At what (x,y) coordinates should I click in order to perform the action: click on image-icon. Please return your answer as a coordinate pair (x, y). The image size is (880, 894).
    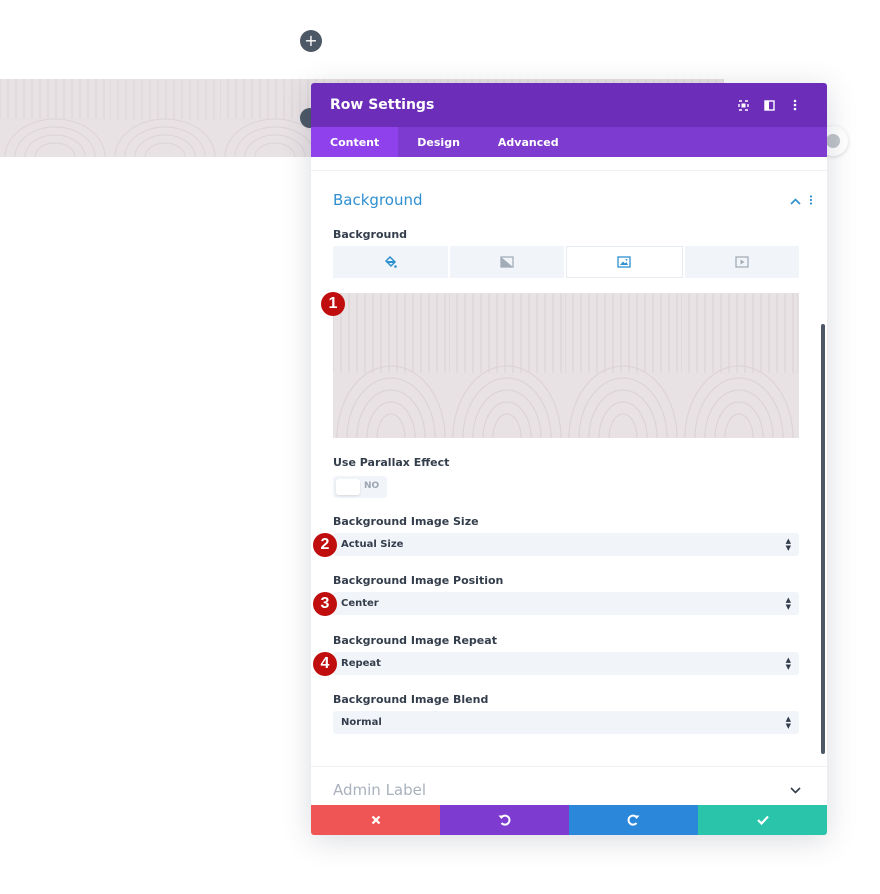
    Looking at the image, I should click on (624, 262).